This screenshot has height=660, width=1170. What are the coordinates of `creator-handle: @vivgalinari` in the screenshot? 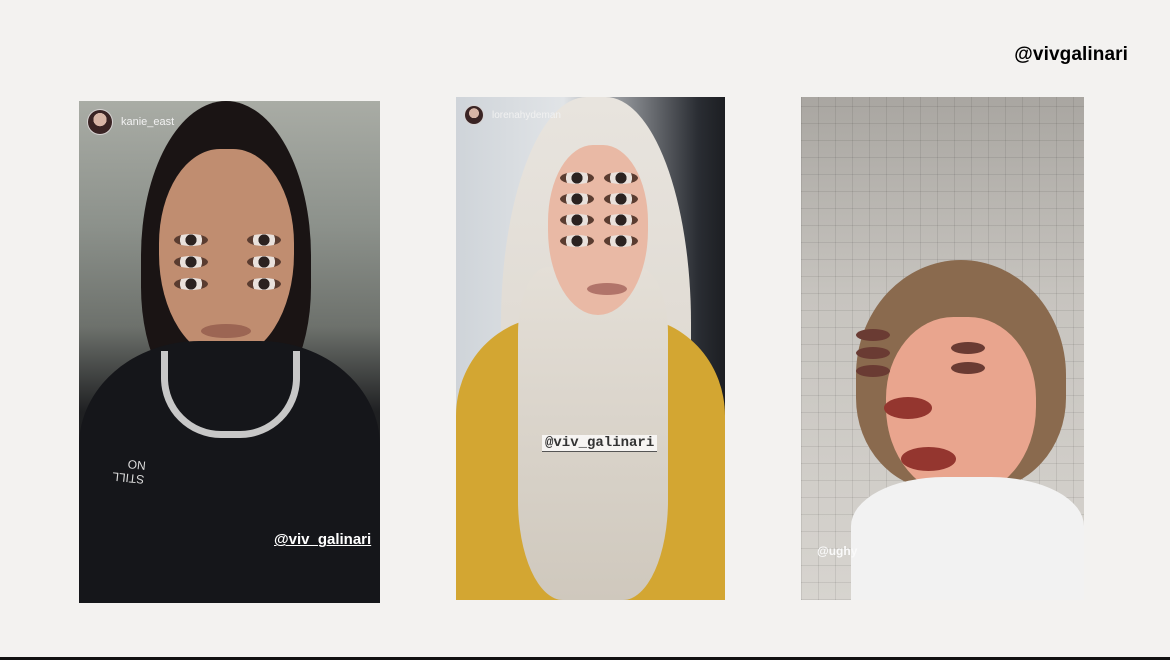 It's located at (1071, 54).